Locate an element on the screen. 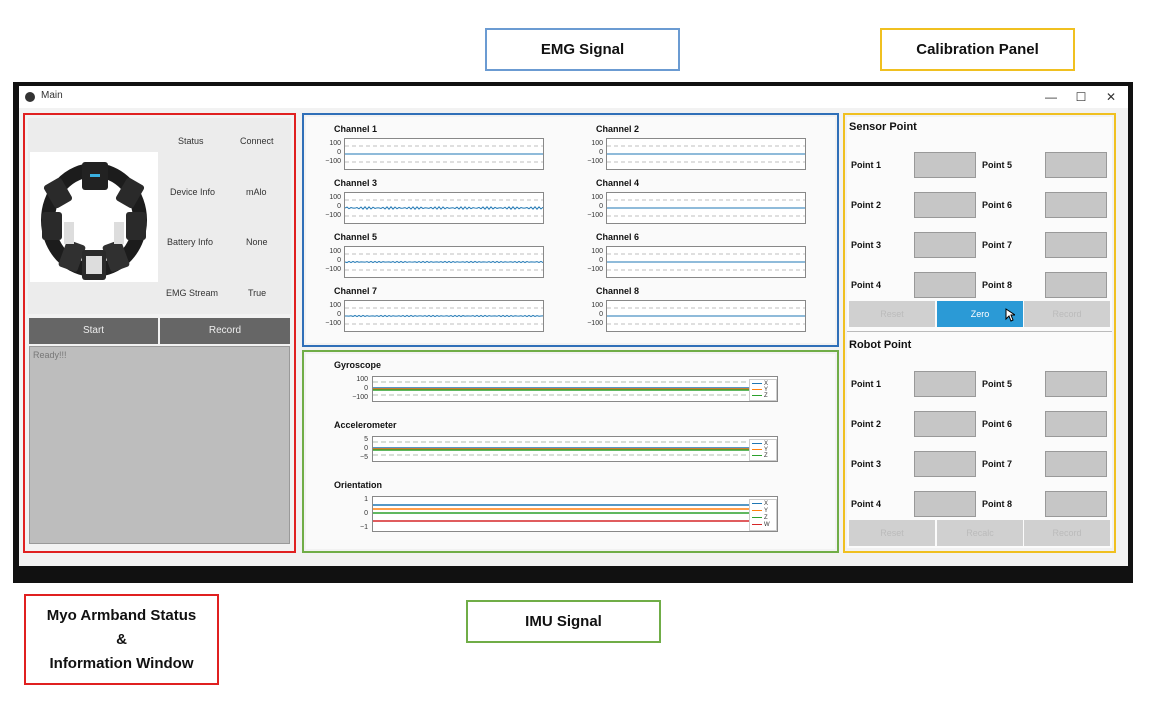  myo-callout-line2: & is located at coordinates (121, 639).